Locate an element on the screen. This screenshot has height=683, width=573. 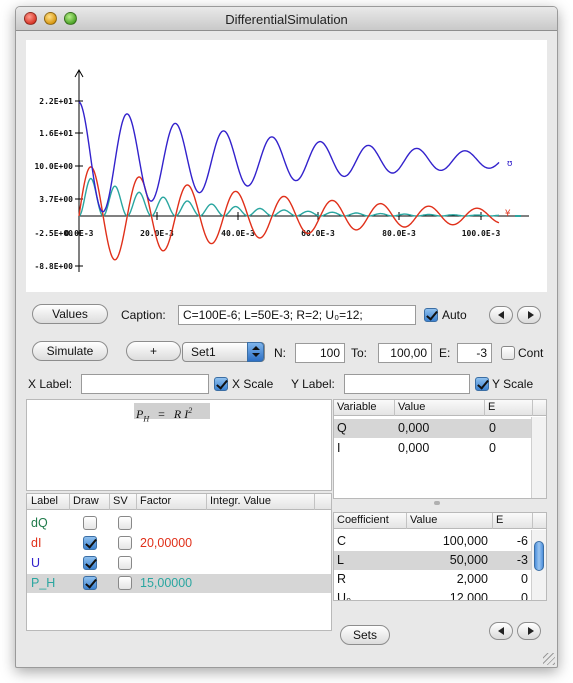
coefficient-name: C is located at coordinates (342, 541).